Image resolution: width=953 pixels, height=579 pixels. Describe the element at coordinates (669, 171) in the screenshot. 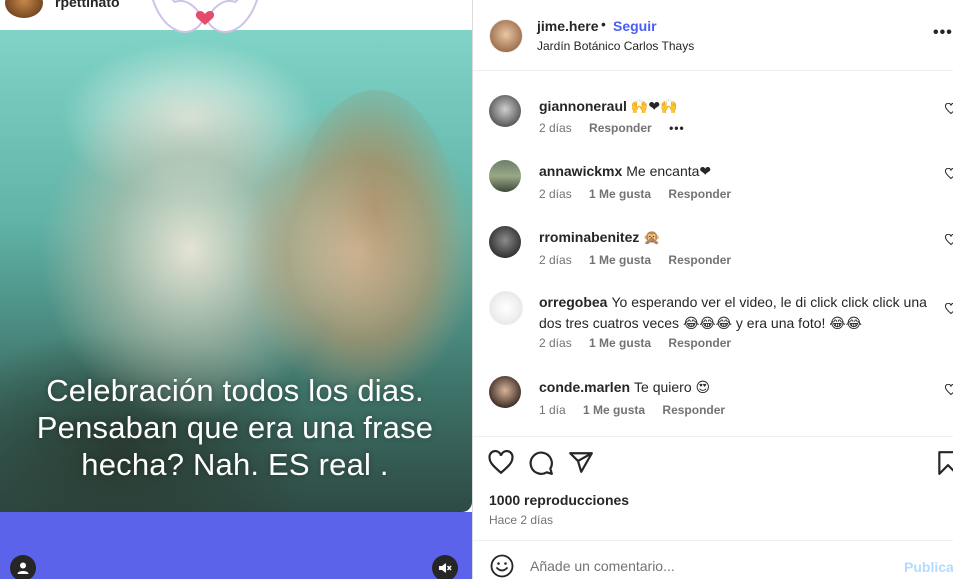

I see `comment-text: Me encanta❤` at that location.